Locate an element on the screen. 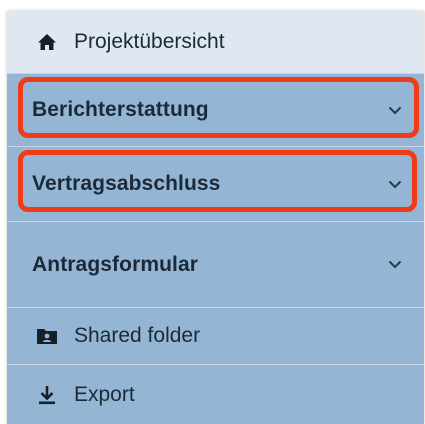  sidebar-item-export: Export is located at coordinates (215, 394).